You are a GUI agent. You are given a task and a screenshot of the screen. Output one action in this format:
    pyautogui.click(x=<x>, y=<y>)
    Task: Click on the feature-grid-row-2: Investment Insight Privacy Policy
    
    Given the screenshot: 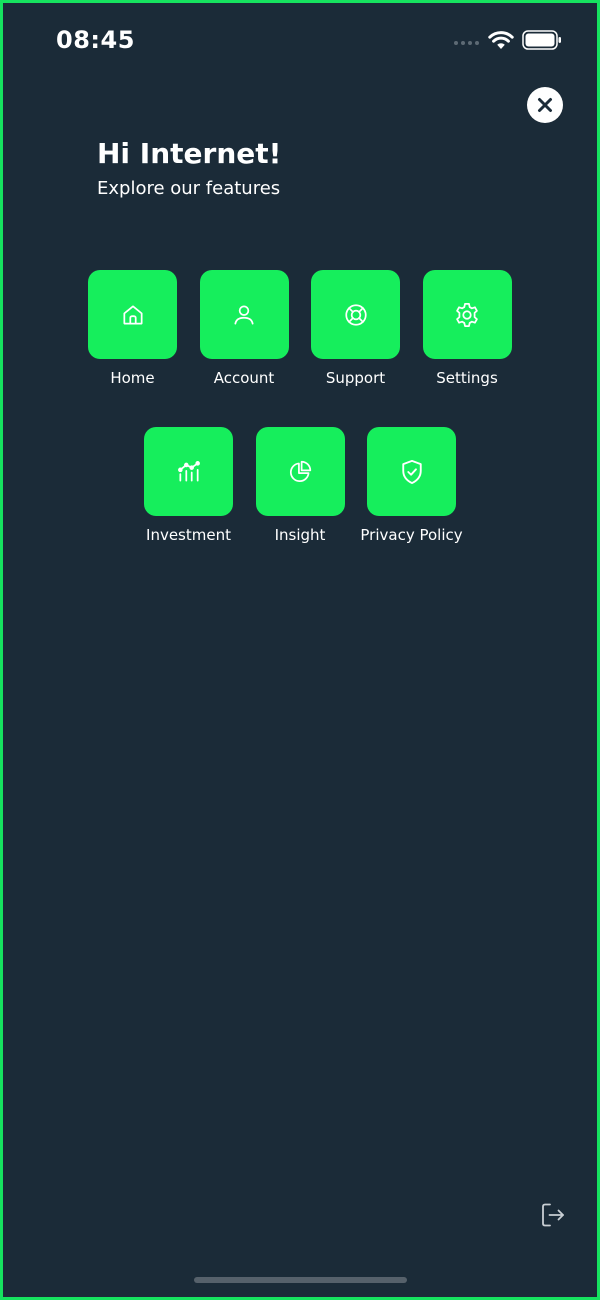 What is the action you would take?
    pyautogui.click(x=303, y=485)
    